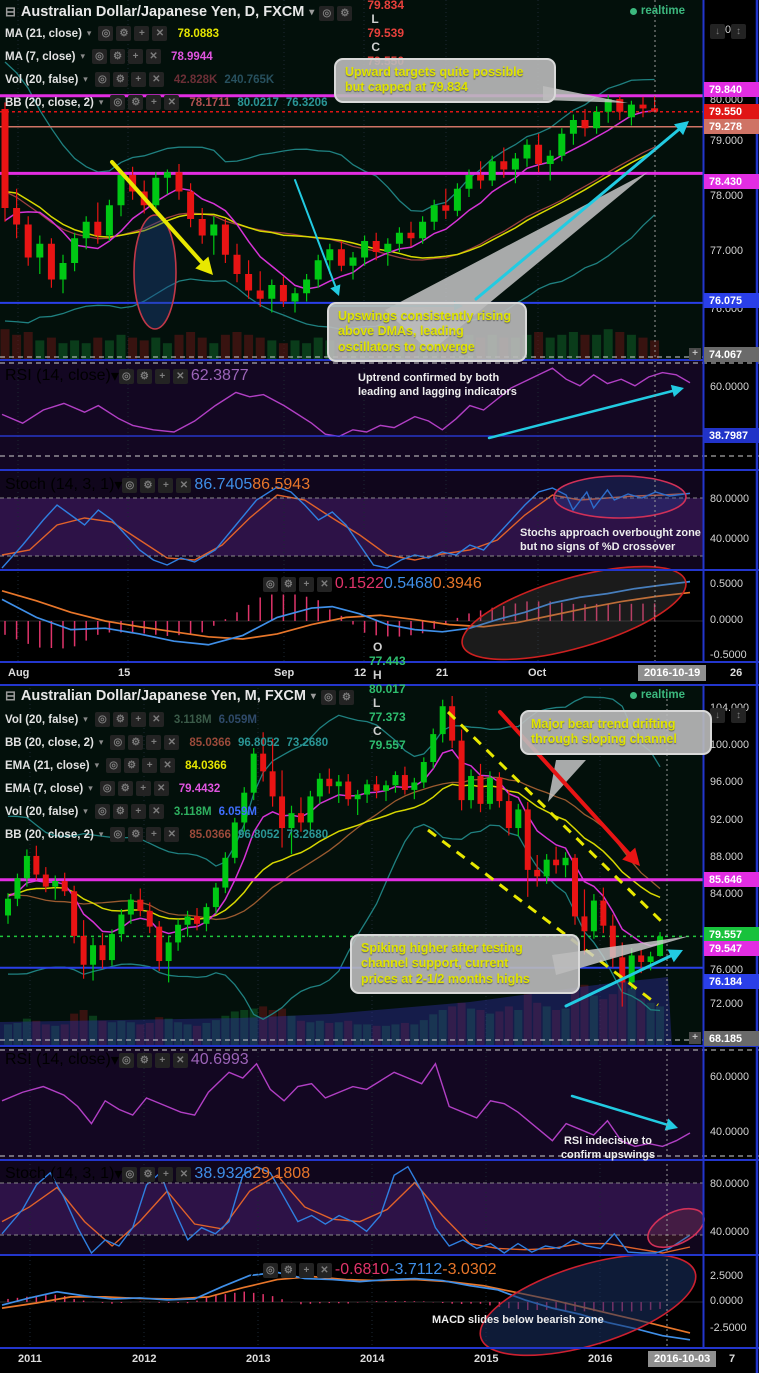 The width and height of the screenshot is (759, 1373). What do you see at coordinates (10, 696) in the screenshot?
I see `collapse-icon: ⊟` at bounding box center [10, 696].